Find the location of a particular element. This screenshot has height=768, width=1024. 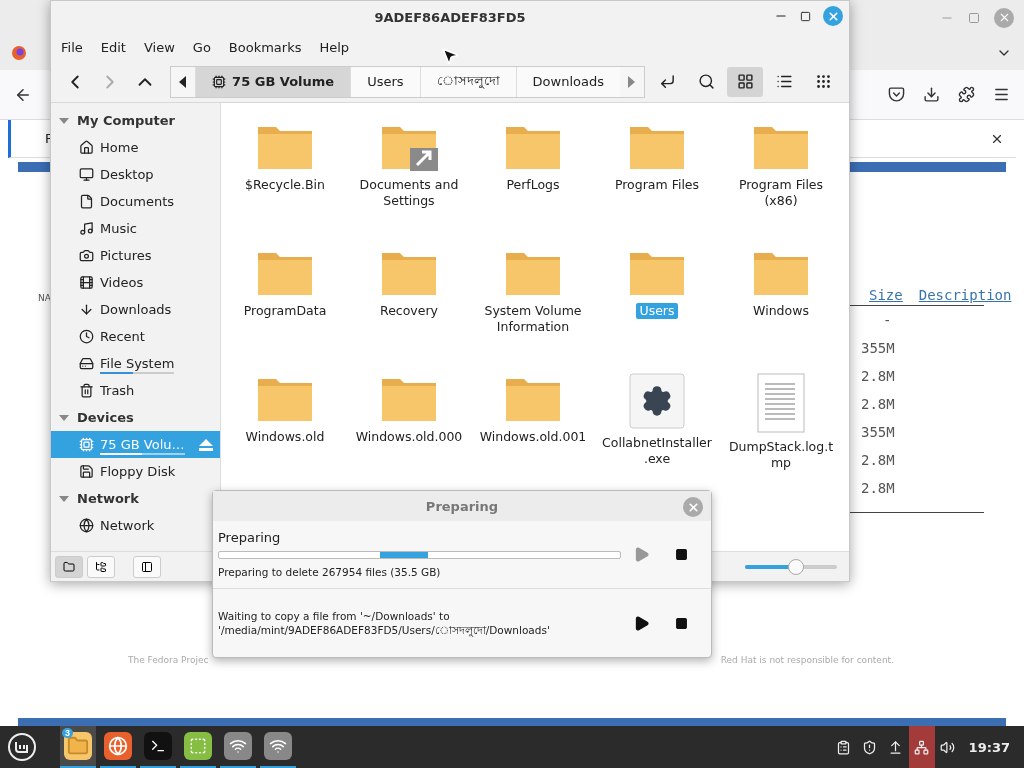

browser-app-icon is located at coordinates (118, 746).